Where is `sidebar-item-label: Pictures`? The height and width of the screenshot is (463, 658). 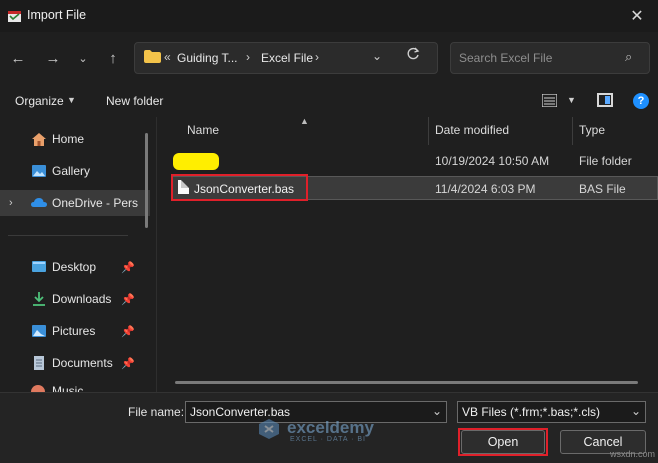 sidebar-item-label: Pictures is located at coordinates (74, 331).